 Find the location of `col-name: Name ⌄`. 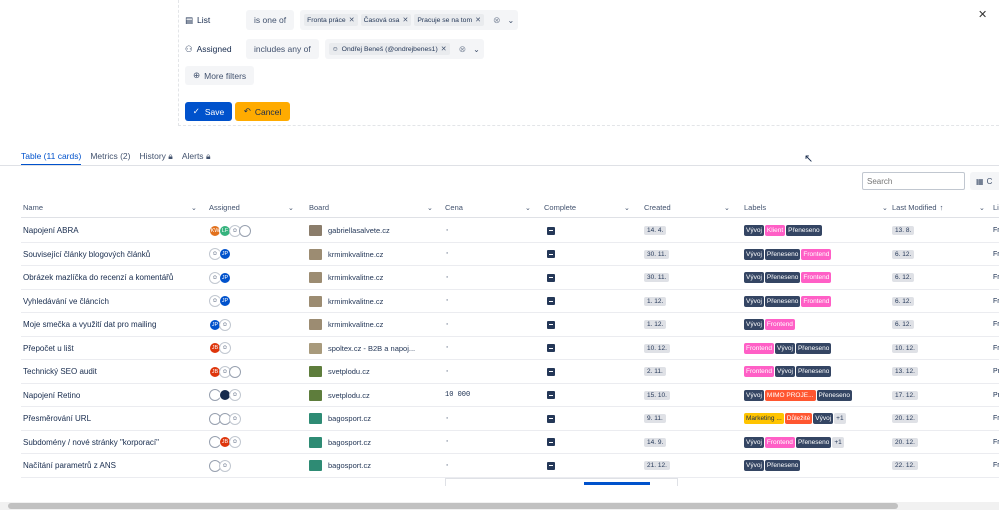

col-name: Name ⌄ is located at coordinates (110, 207).